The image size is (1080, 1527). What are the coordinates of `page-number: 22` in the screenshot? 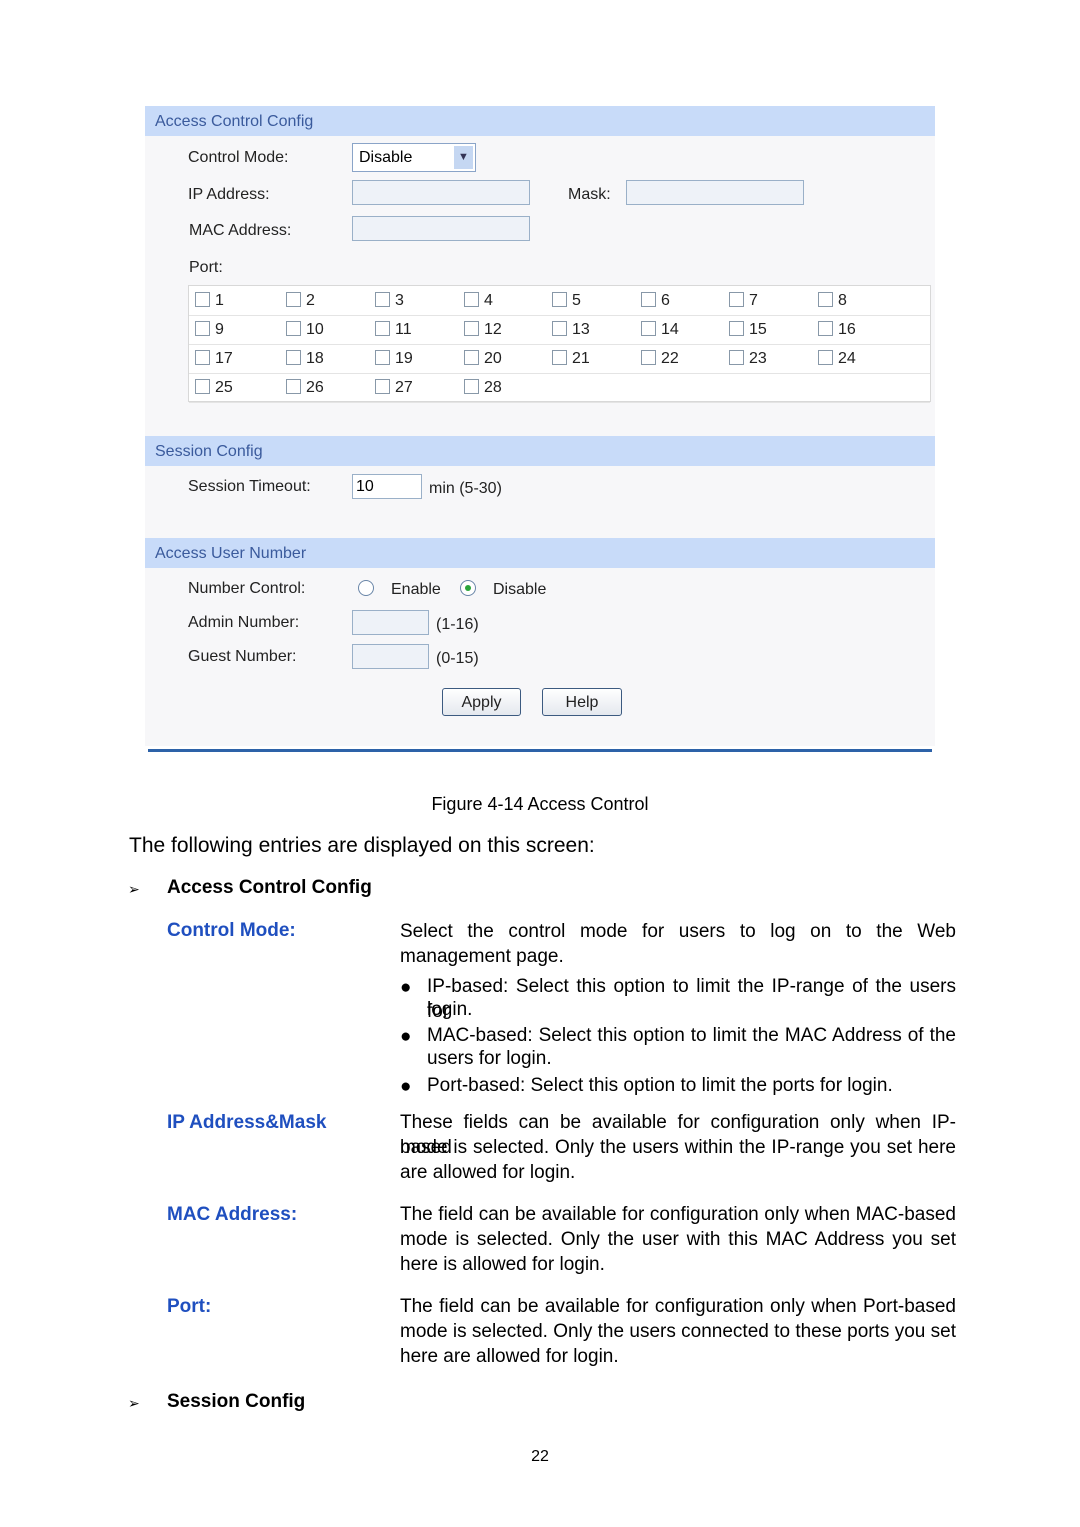 It's located at (540, 1456).